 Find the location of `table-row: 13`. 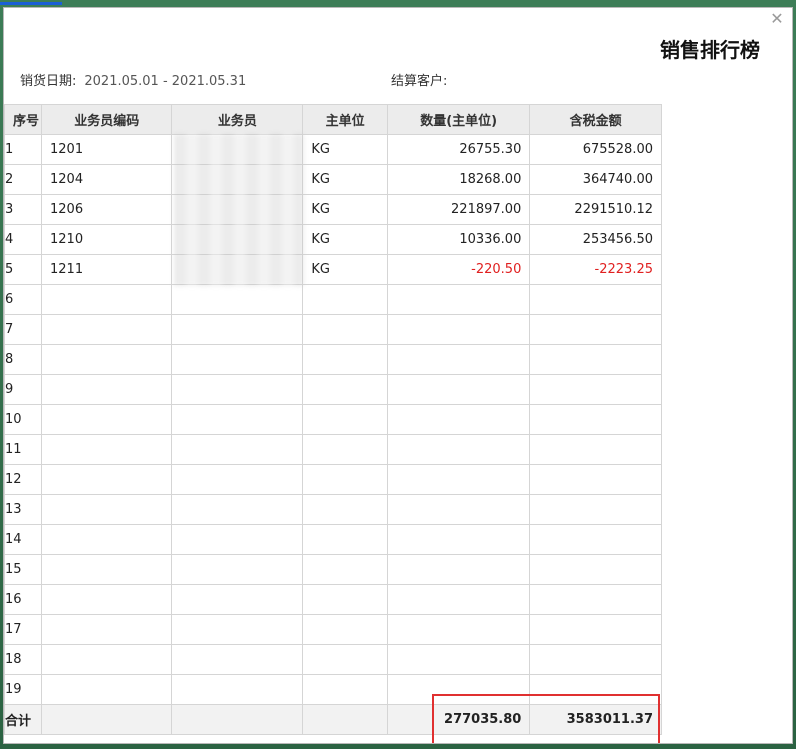

table-row: 13 is located at coordinates (333, 509).